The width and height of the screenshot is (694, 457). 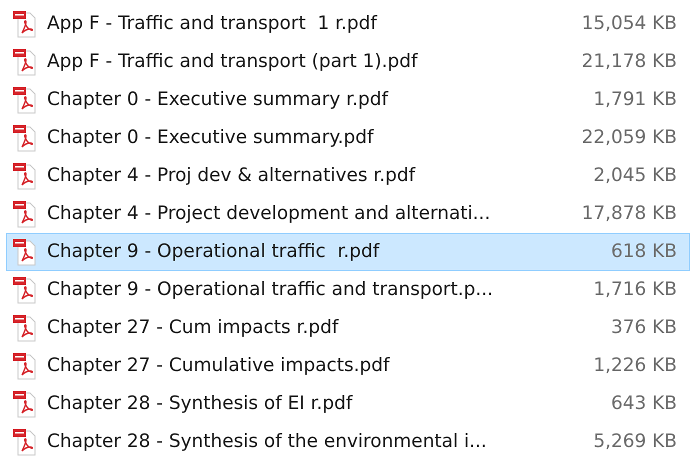 I want to click on file-name: App F - Traffic and transport (part 1).pdf, so click(x=232, y=62).